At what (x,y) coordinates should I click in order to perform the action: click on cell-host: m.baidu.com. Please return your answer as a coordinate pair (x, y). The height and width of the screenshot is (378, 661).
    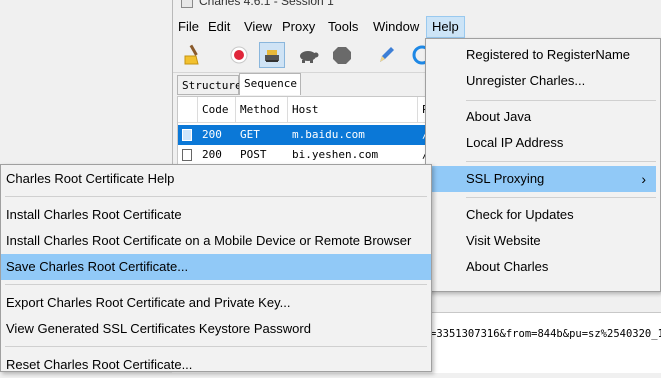
    Looking at the image, I should click on (328, 134).